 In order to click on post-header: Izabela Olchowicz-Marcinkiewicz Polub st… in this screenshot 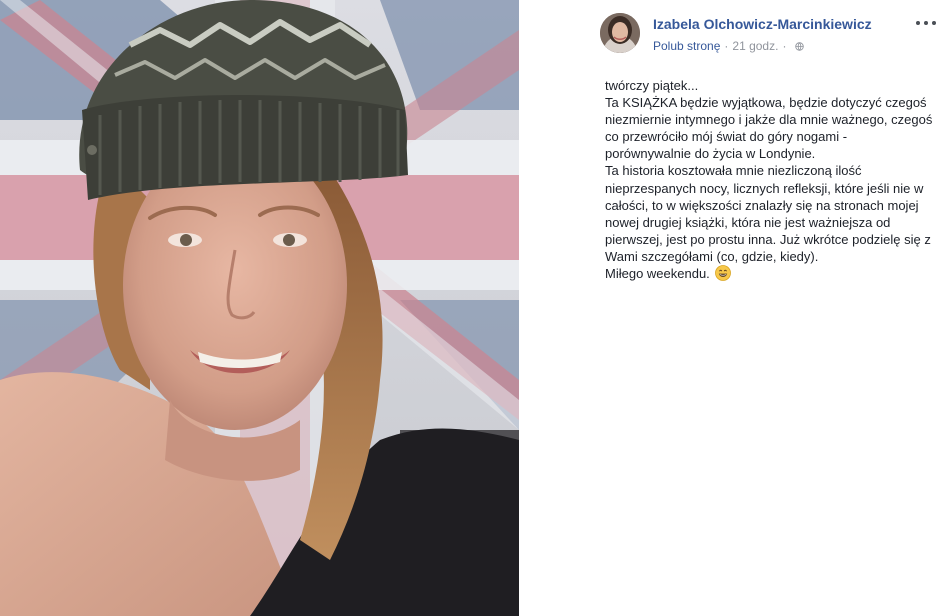, I will do `click(767, 34)`.